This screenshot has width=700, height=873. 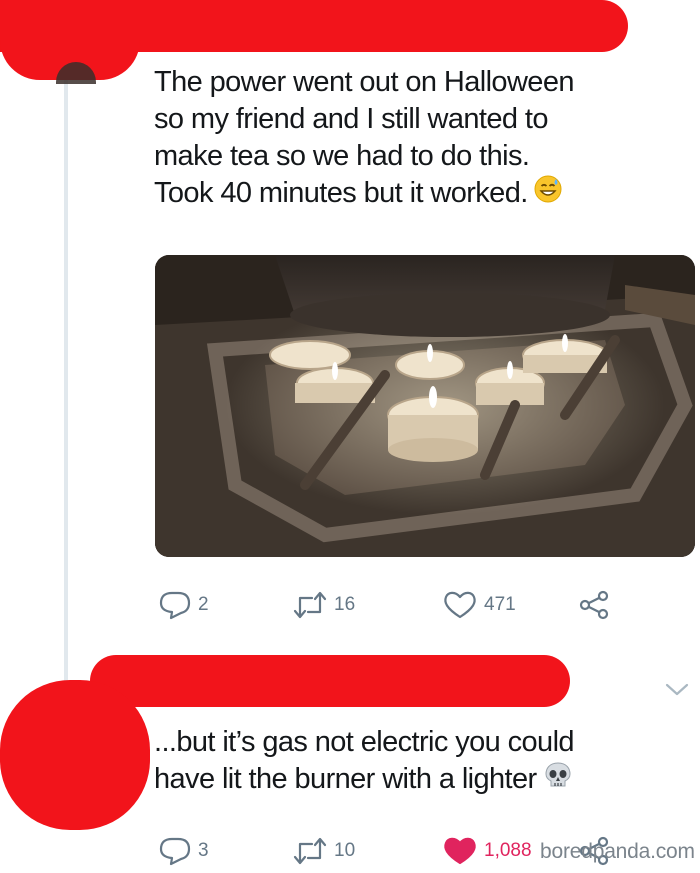 I want to click on tweet-text-line: have lit the burner with a lighter, so click(x=419, y=780).